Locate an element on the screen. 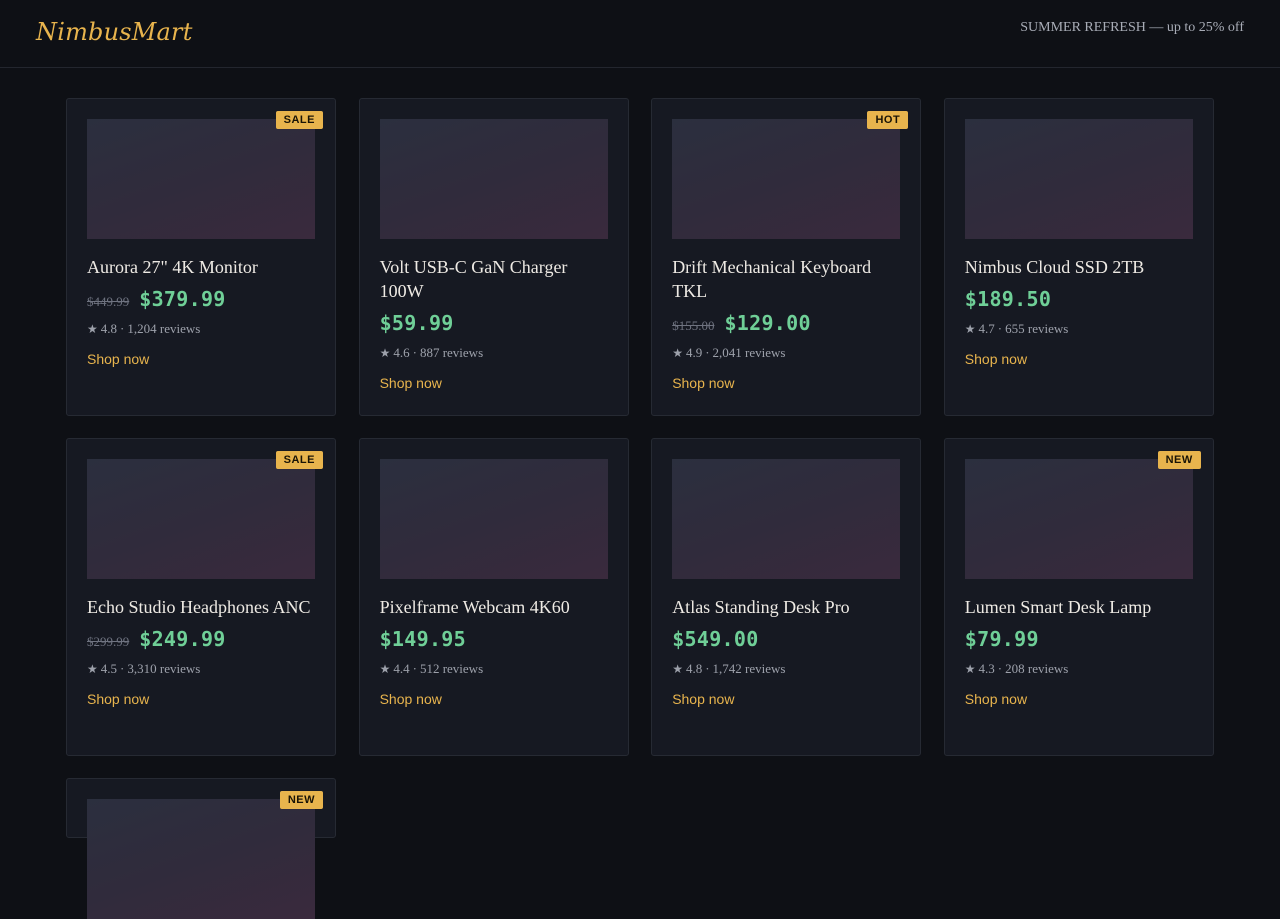  price-row: $79.99 is located at coordinates (1079, 639).